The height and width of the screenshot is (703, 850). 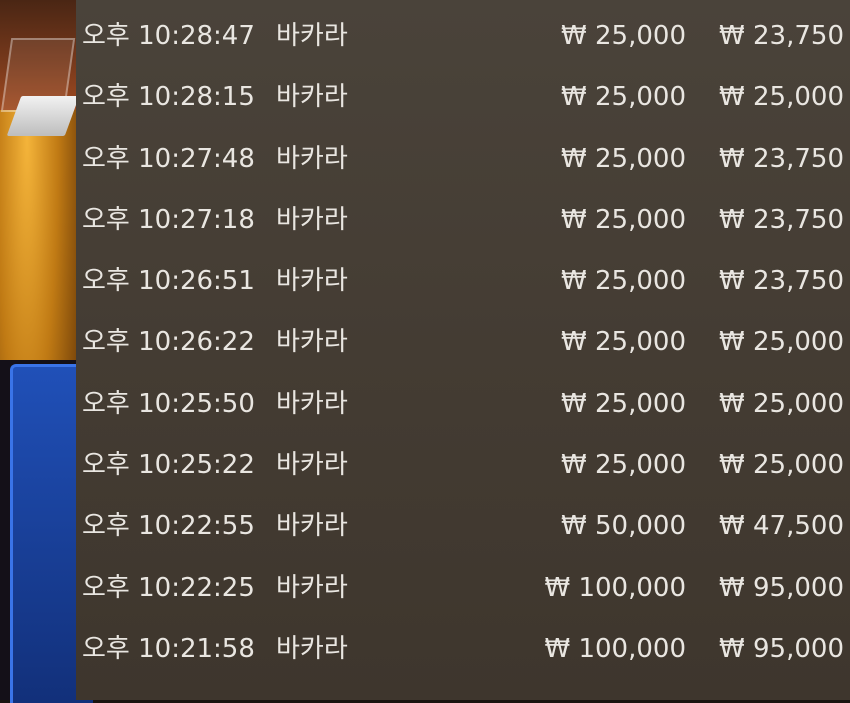 I want to click on history-row: 오후 10:28:15 바카라 ₩ 25,000 ₩ 25,000, so click(x=463, y=97).